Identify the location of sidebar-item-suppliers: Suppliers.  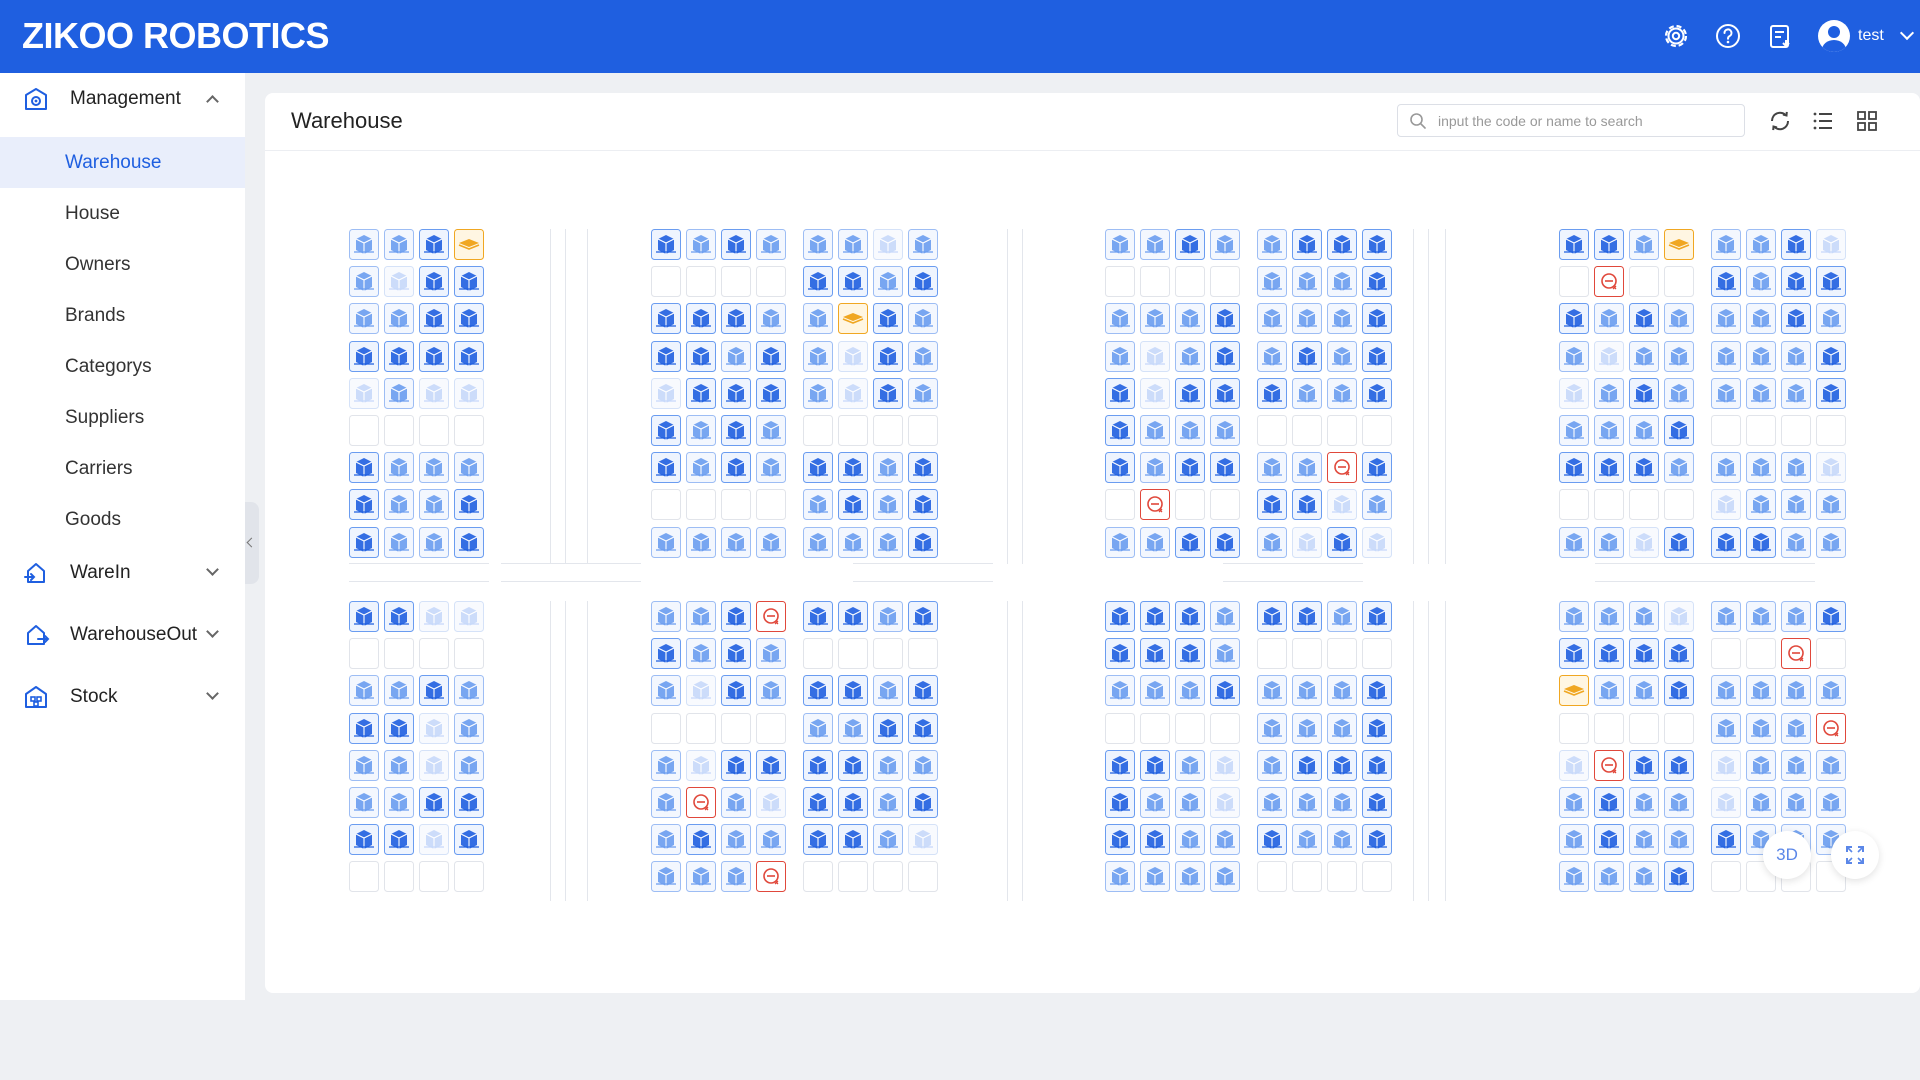
(122, 417).